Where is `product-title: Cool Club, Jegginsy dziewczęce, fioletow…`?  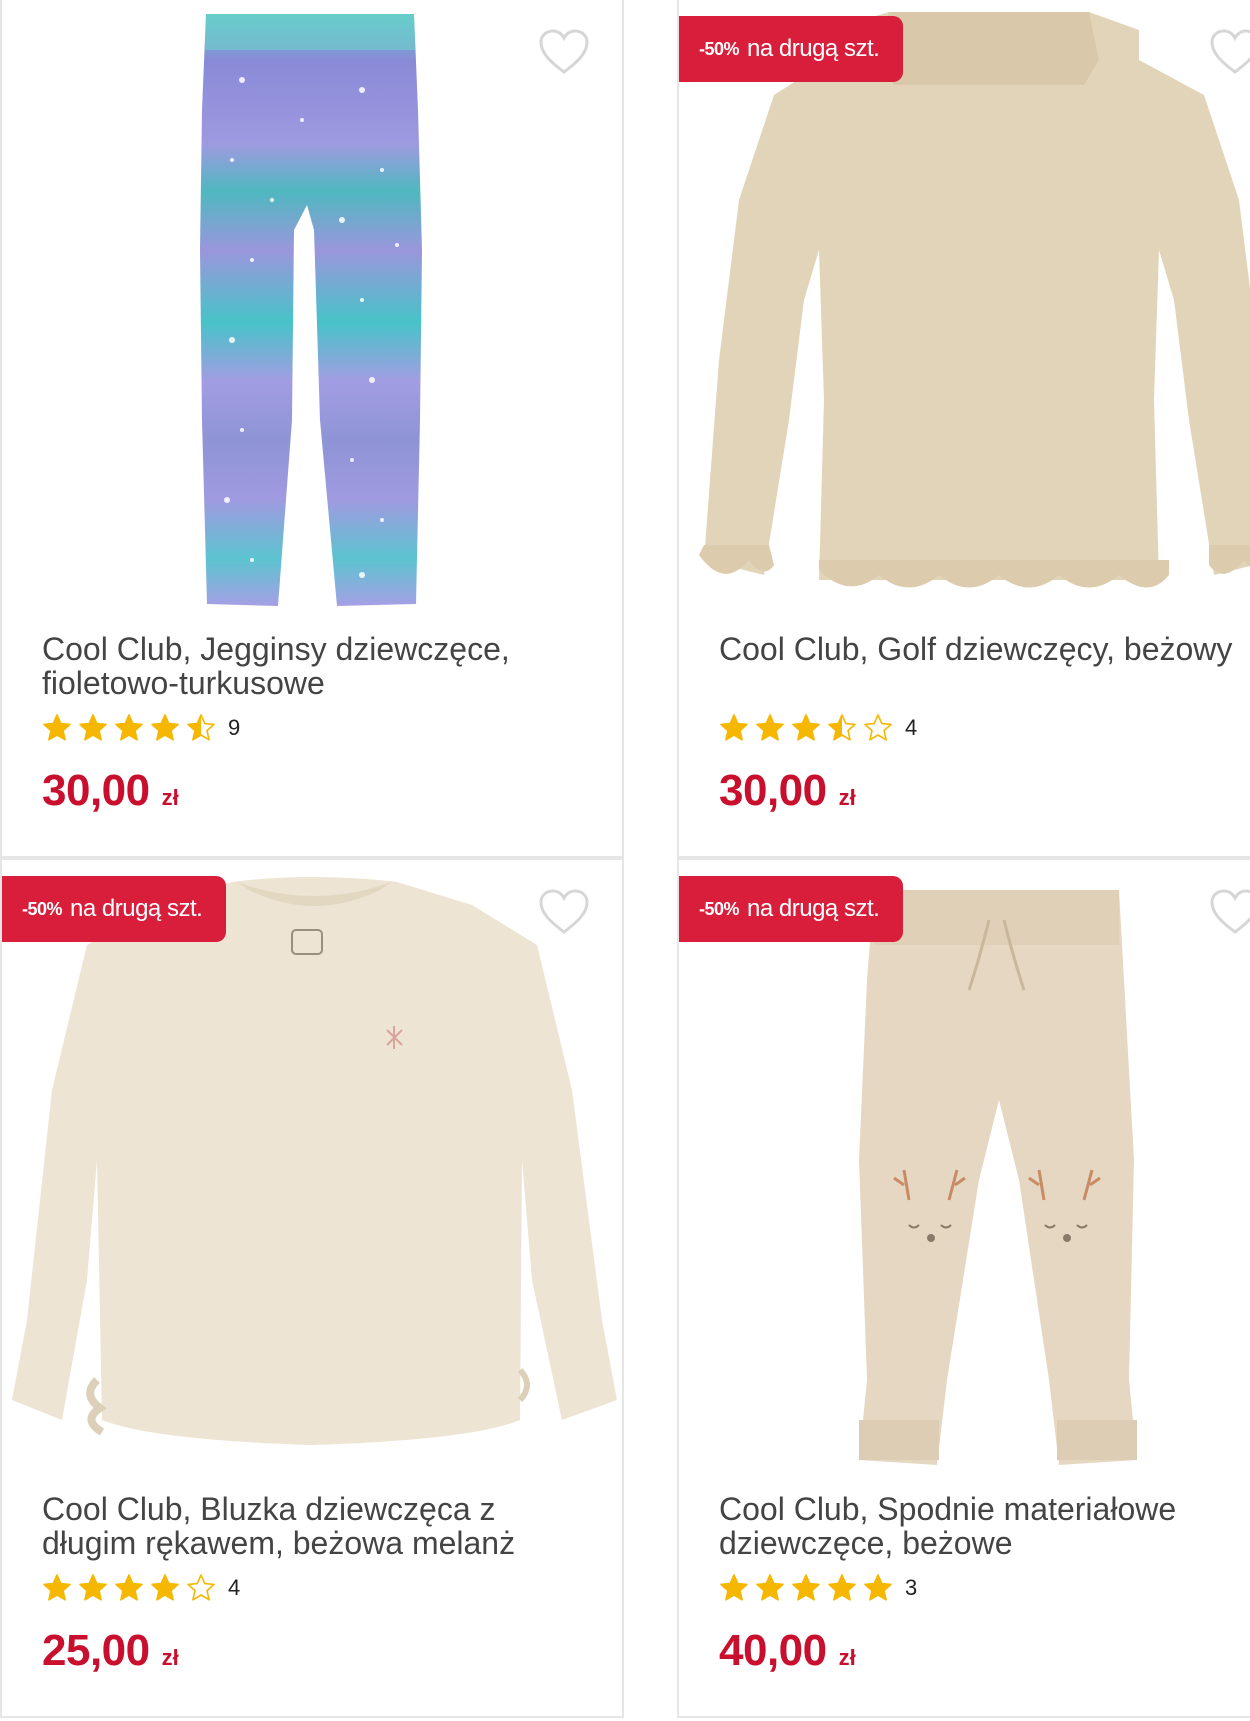
product-title: Cool Club, Jegginsy dziewczęce, fioletow… is located at coordinates (327, 666).